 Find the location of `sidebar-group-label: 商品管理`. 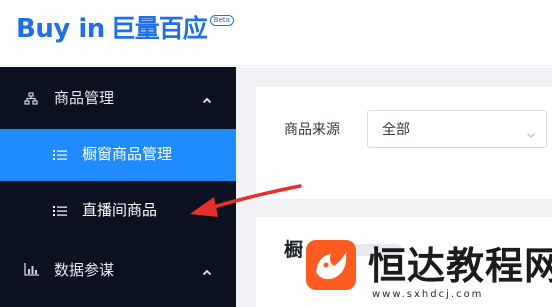

sidebar-group-label: 商品管理 is located at coordinates (84, 98).